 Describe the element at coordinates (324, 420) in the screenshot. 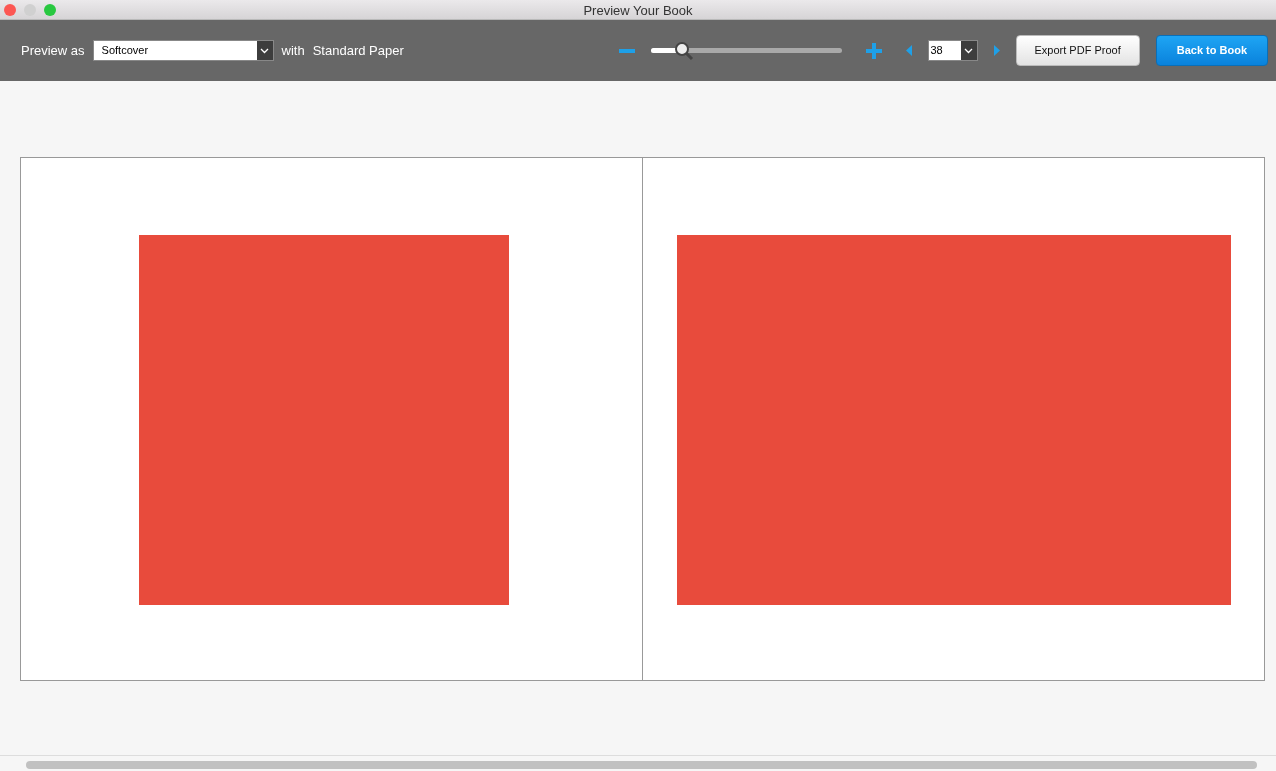

I see `image-frame` at that location.